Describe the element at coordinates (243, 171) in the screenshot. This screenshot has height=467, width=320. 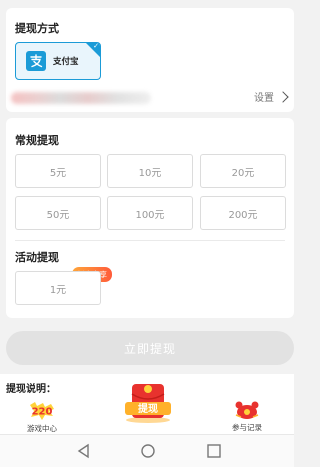
I see `amount-option-20: 20元` at that location.